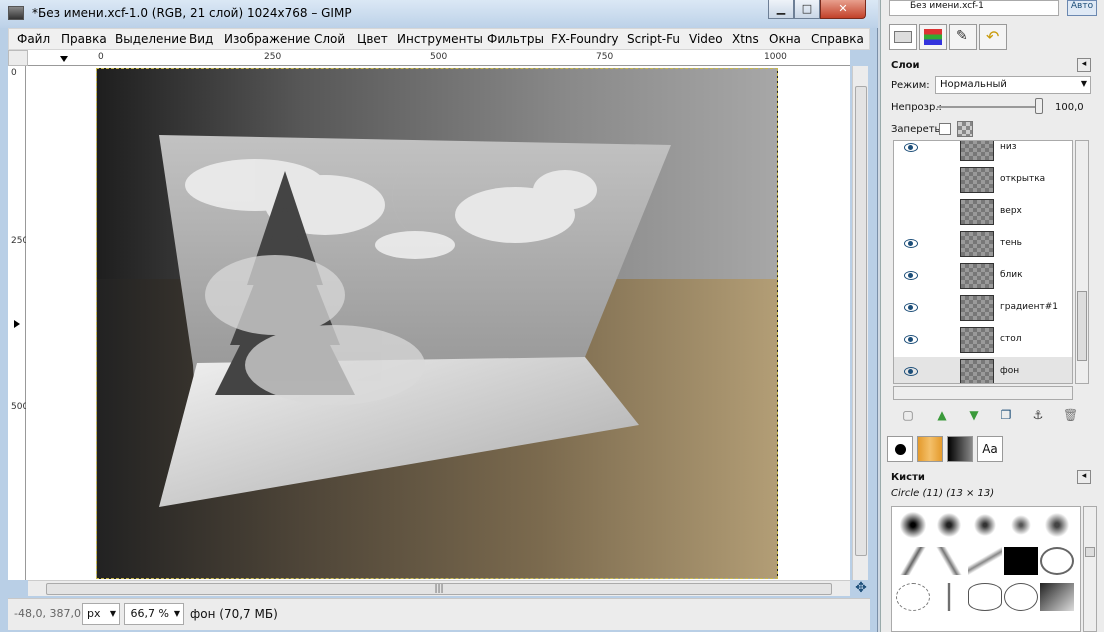 The height and width of the screenshot is (632, 1104). I want to click on mode-select: Нормальный ▼, so click(1013, 85).